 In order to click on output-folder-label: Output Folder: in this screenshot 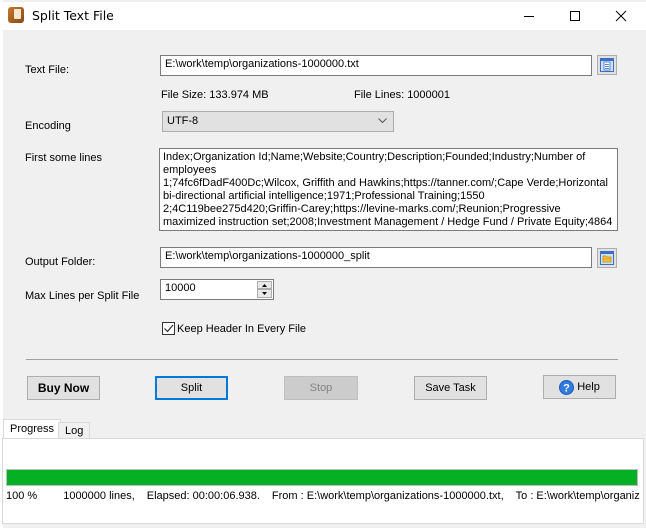, I will do `click(60, 262)`.